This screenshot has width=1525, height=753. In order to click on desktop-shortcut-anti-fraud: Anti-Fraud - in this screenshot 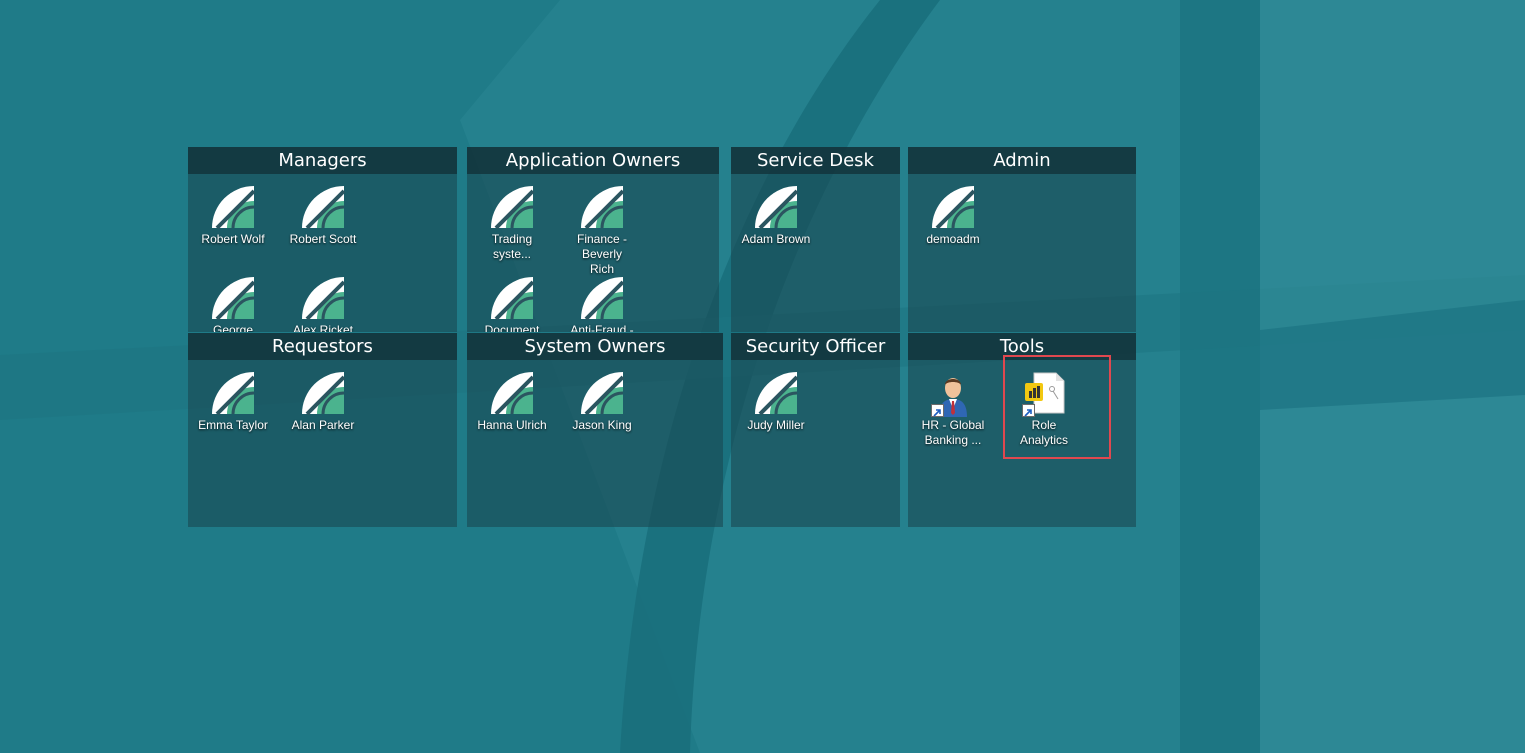, I will do `click(602, 303)`.